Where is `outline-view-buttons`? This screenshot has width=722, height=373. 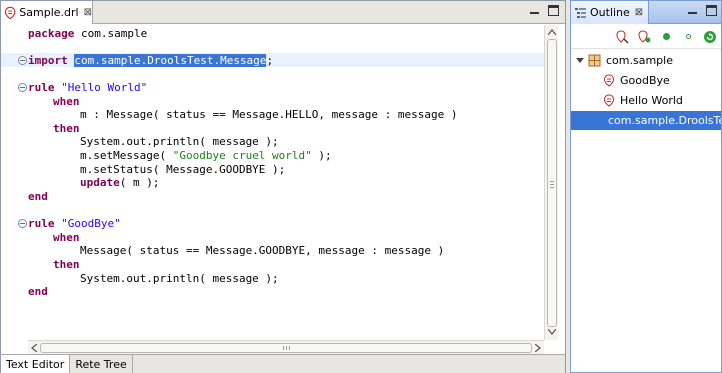
outline-view-buttons is located at coordinates (702, 10).